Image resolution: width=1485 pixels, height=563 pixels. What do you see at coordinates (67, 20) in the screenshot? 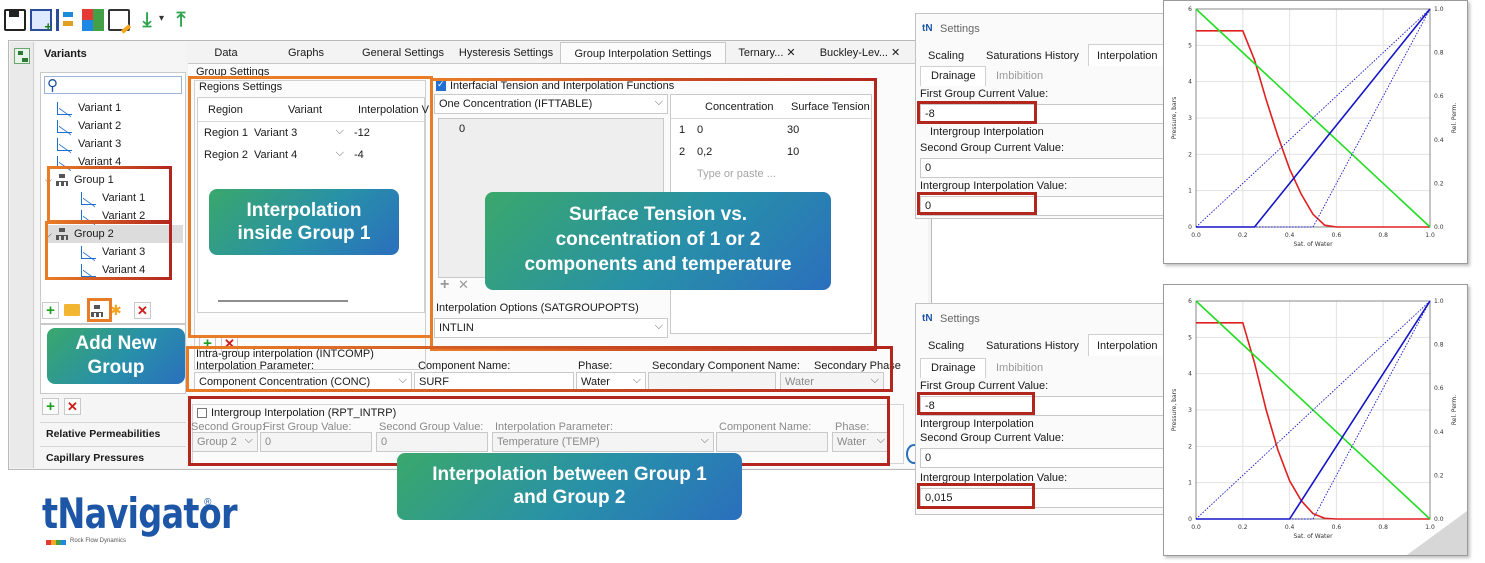
I see `tree-icon` at bounding box center [67, 20].